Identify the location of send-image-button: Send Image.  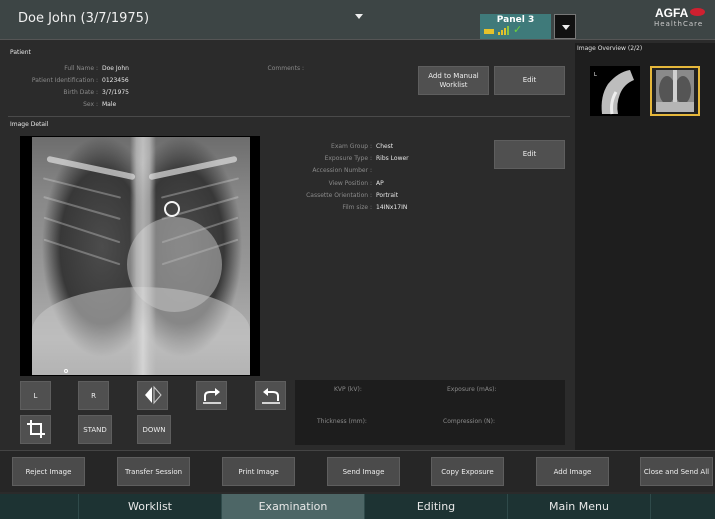
(363, 471).